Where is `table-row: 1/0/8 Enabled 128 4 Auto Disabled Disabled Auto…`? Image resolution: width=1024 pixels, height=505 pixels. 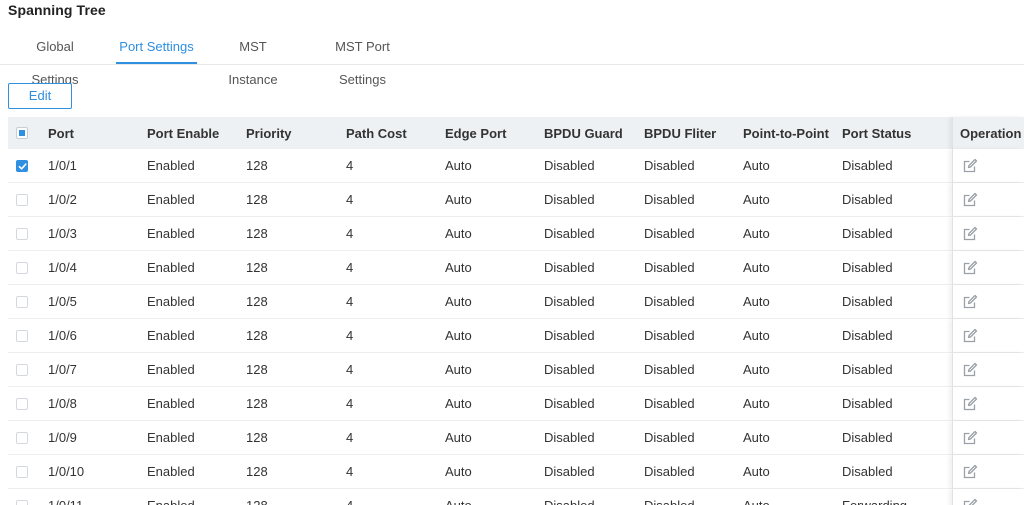 table-row: 1/0/8 Enabled 128 4 Auto Disabled Disabled Auto… is located at coordinates (516, 404).